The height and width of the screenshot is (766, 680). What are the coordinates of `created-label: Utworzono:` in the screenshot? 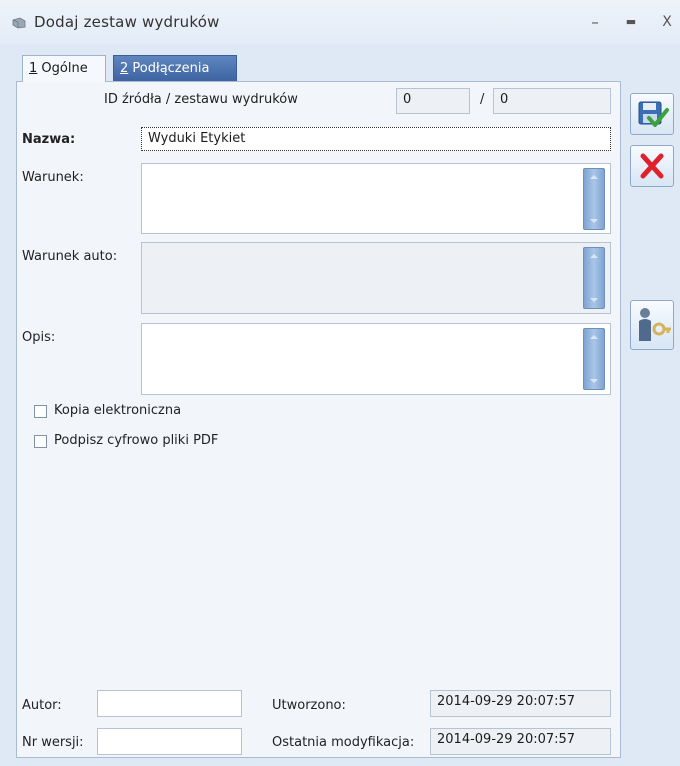 It's located at (309, 705).